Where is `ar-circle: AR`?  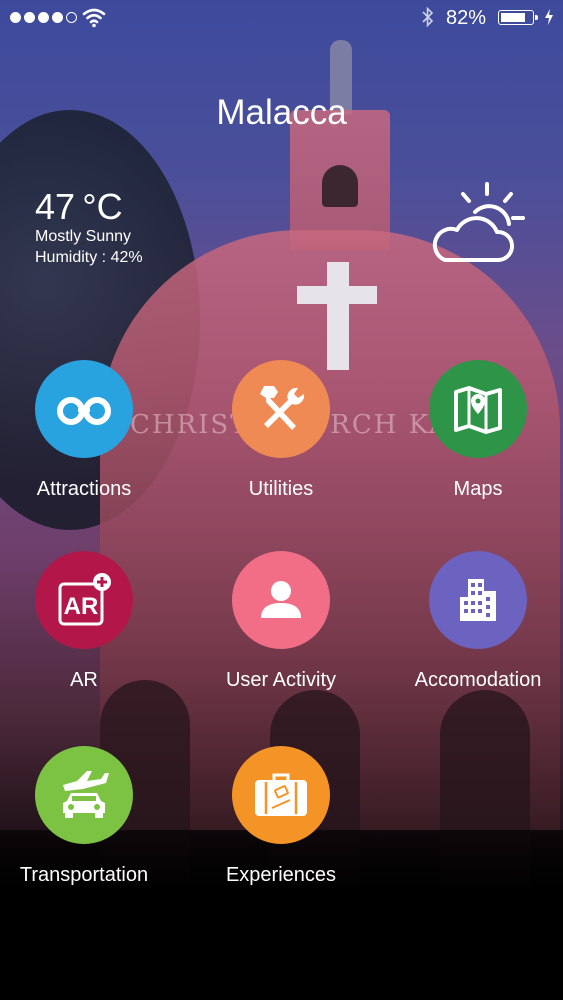
ar-circle: AR is located at coordinates (84, 600).